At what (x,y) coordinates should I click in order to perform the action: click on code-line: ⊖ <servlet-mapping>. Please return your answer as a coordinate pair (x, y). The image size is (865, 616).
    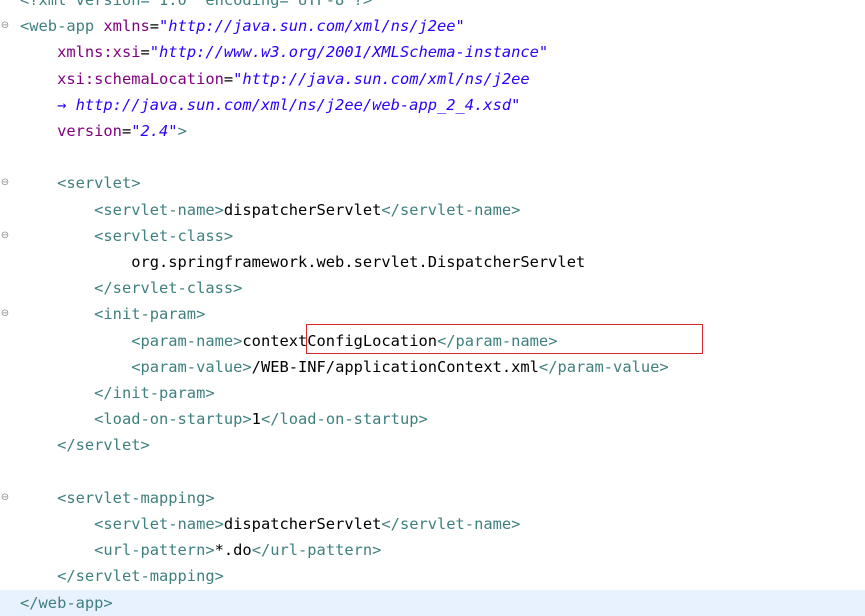
    Looking at the image, I should click on (432, 498).